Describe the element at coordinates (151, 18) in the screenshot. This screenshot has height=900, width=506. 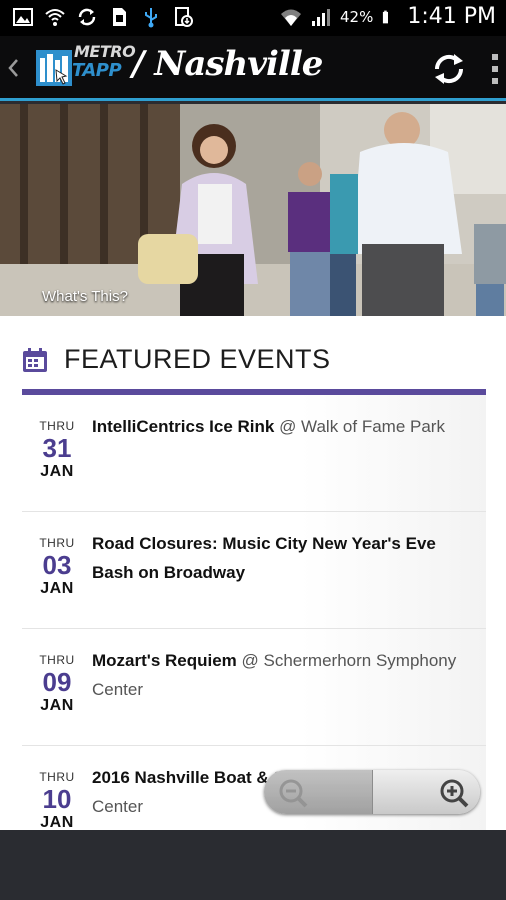
I see `usb-icon` at that location.